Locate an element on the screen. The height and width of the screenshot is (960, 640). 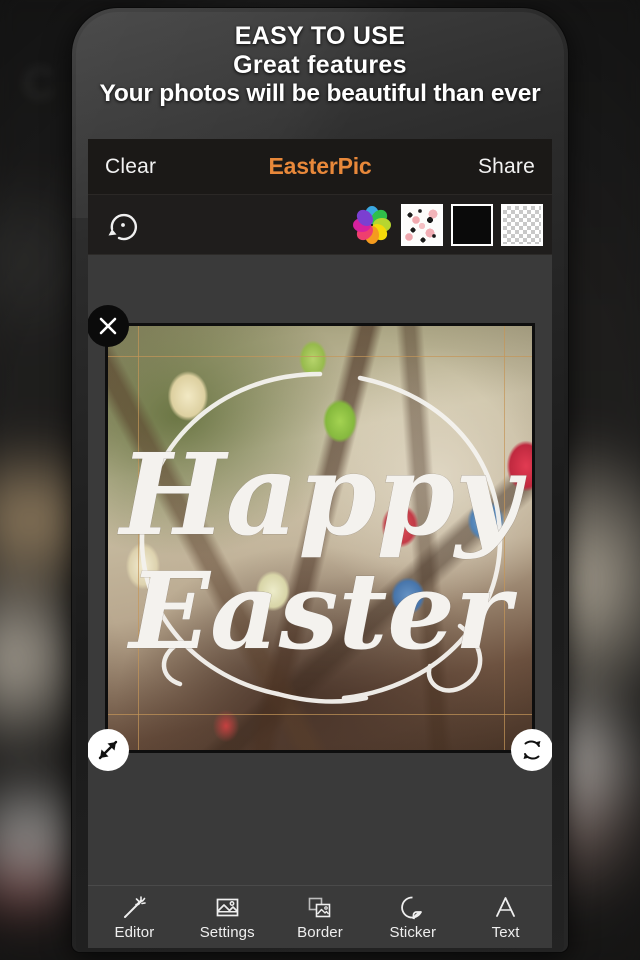
undo-button is located at coordinates (123, 225).